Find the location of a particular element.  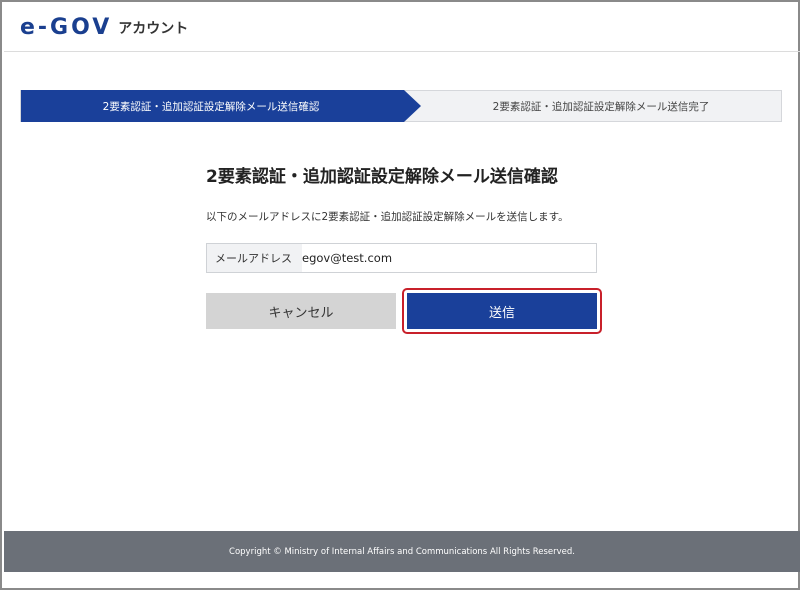

egov-logo: e-GOV アカウント is located at coordinates (104, 27).